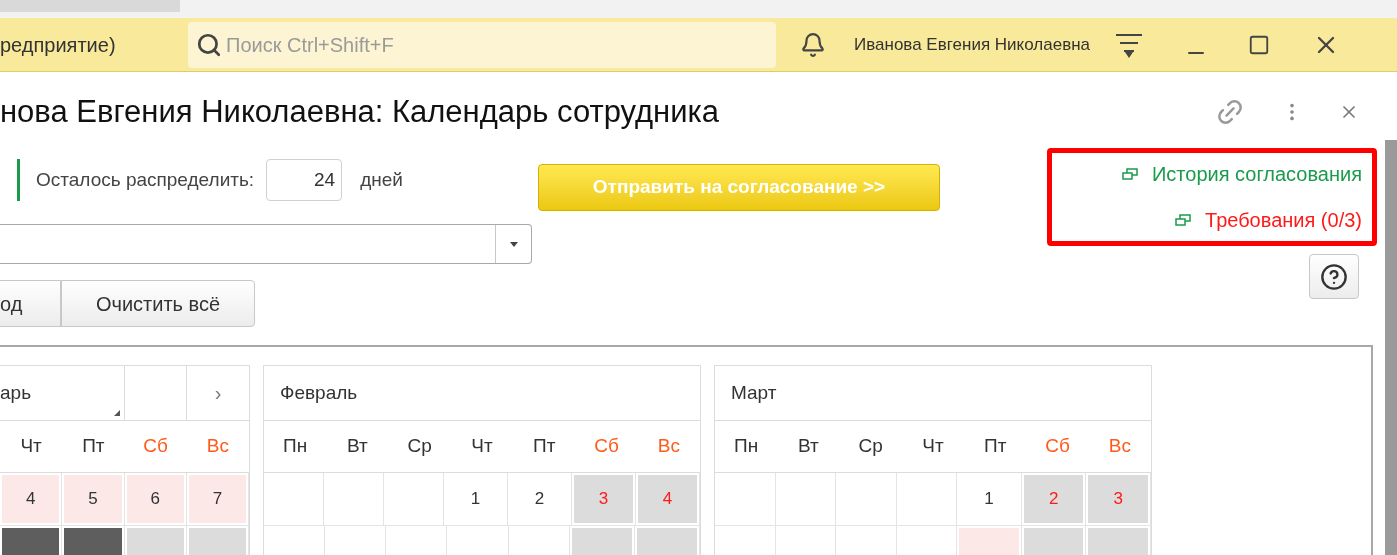 The height and width of the screenshot is (555, 1397). I want to click on search-field: Поиск Ctrl+Shift+F, so click(482, 44).